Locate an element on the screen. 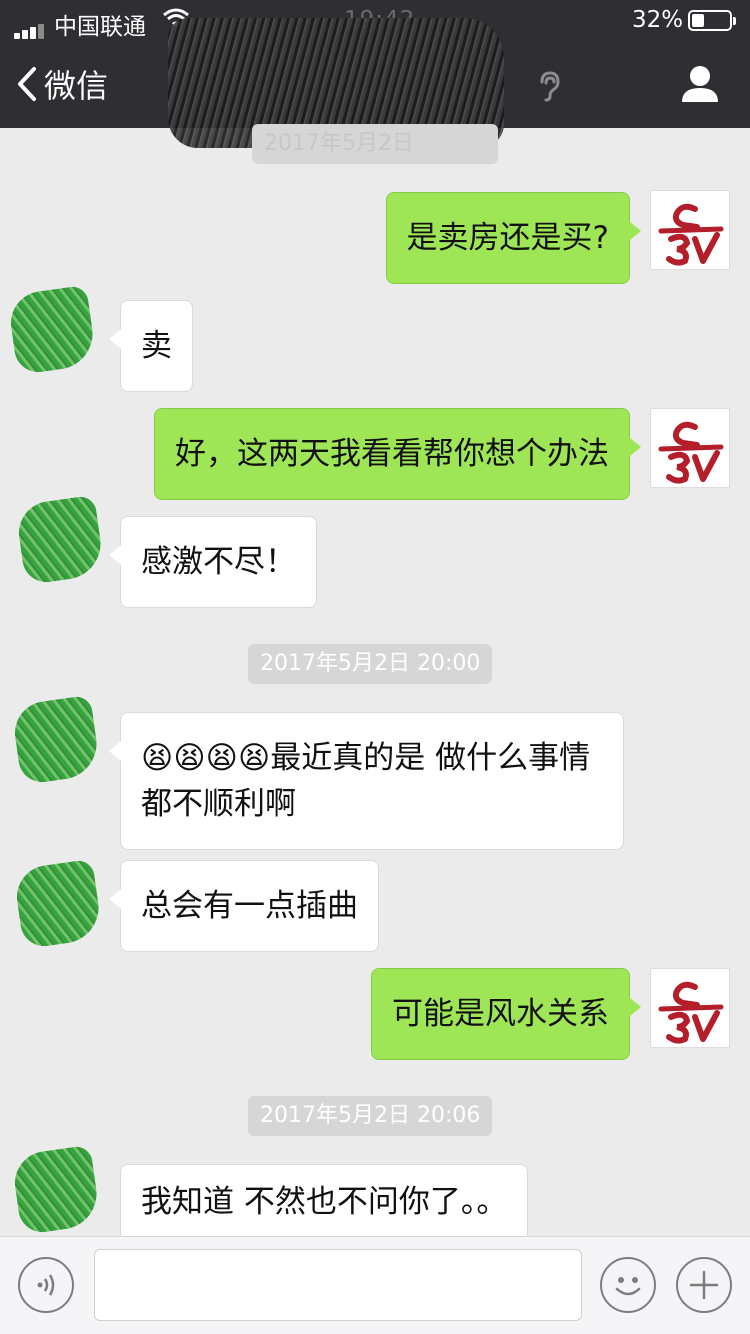 The image size is (750, 1334). carrier-label: 中国联通 is located at coordinates (100, 27).